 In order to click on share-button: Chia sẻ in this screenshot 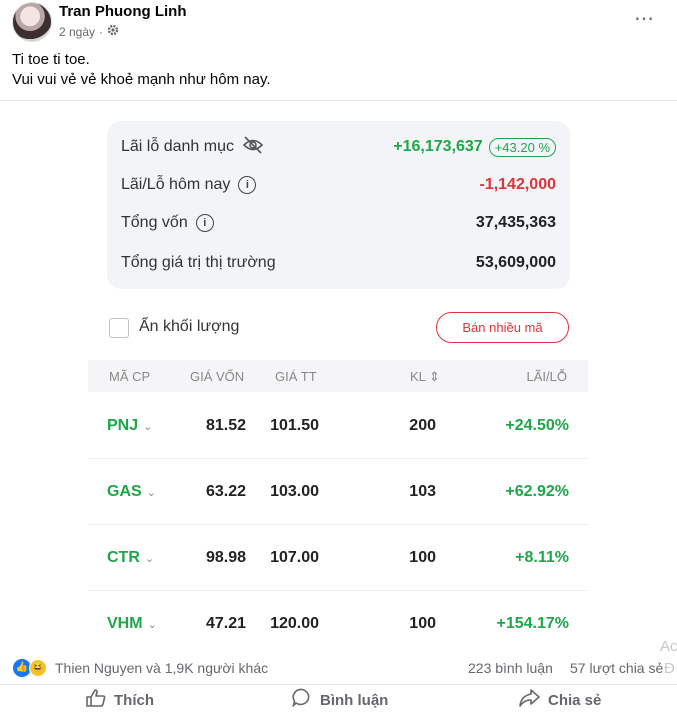, I will do `click(560, 700)`.